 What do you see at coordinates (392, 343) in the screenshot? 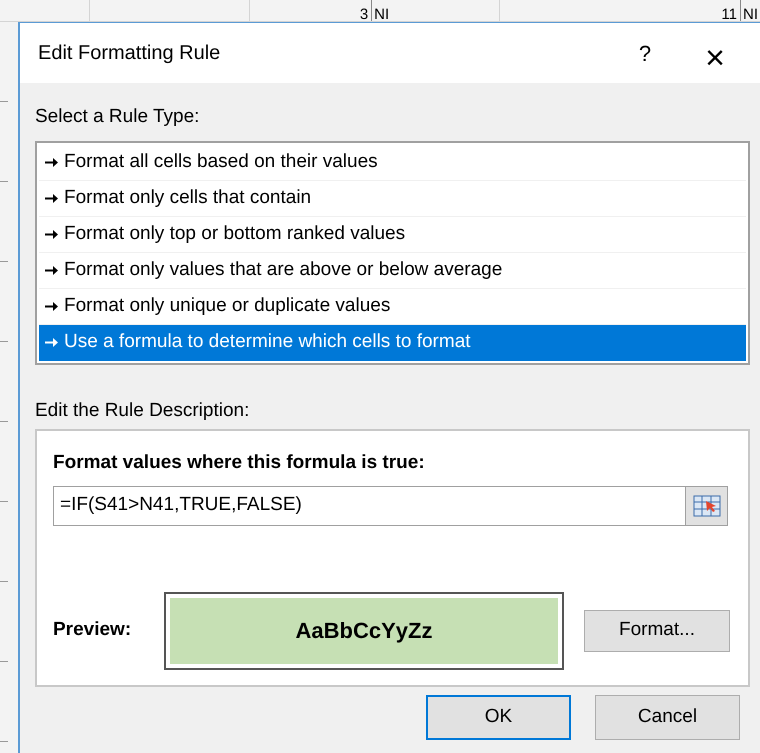
I see `rule-type-item: Use a formula to determine which cells to format` at bounding box center [392, 343].